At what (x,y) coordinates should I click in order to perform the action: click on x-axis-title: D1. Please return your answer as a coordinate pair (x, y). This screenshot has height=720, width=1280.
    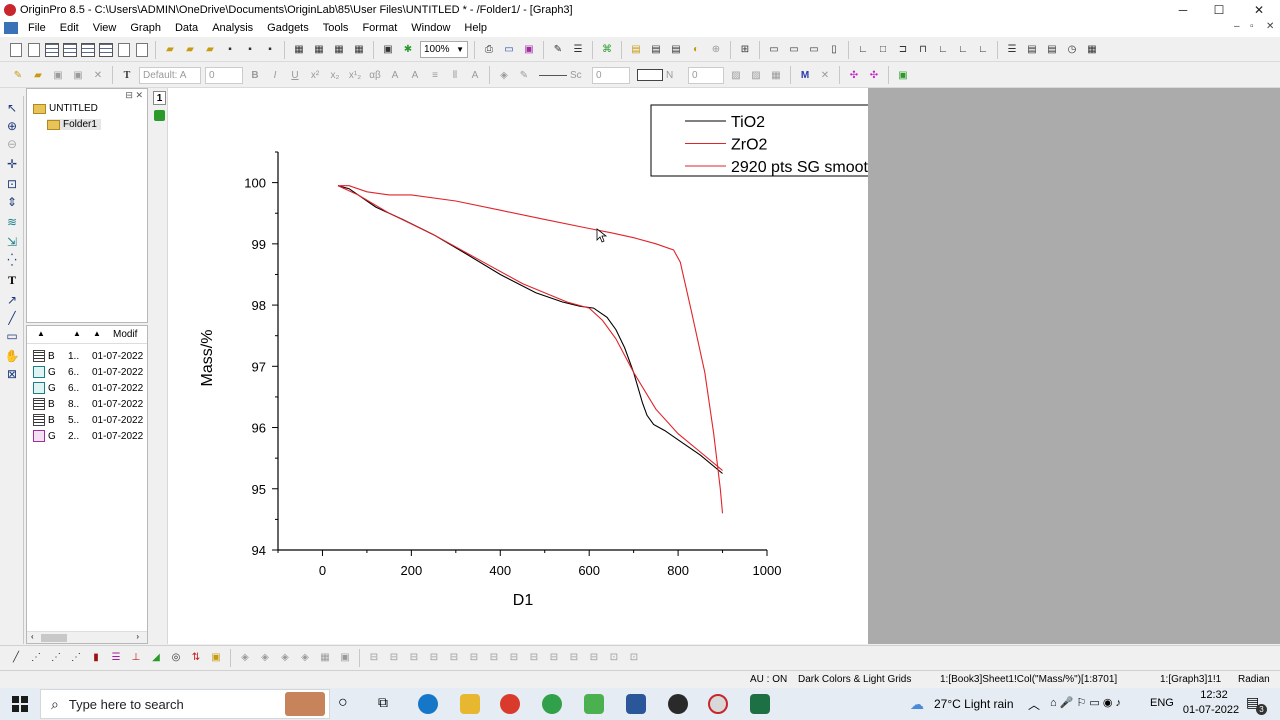
    Looking at the image, I should click on (523, 600).